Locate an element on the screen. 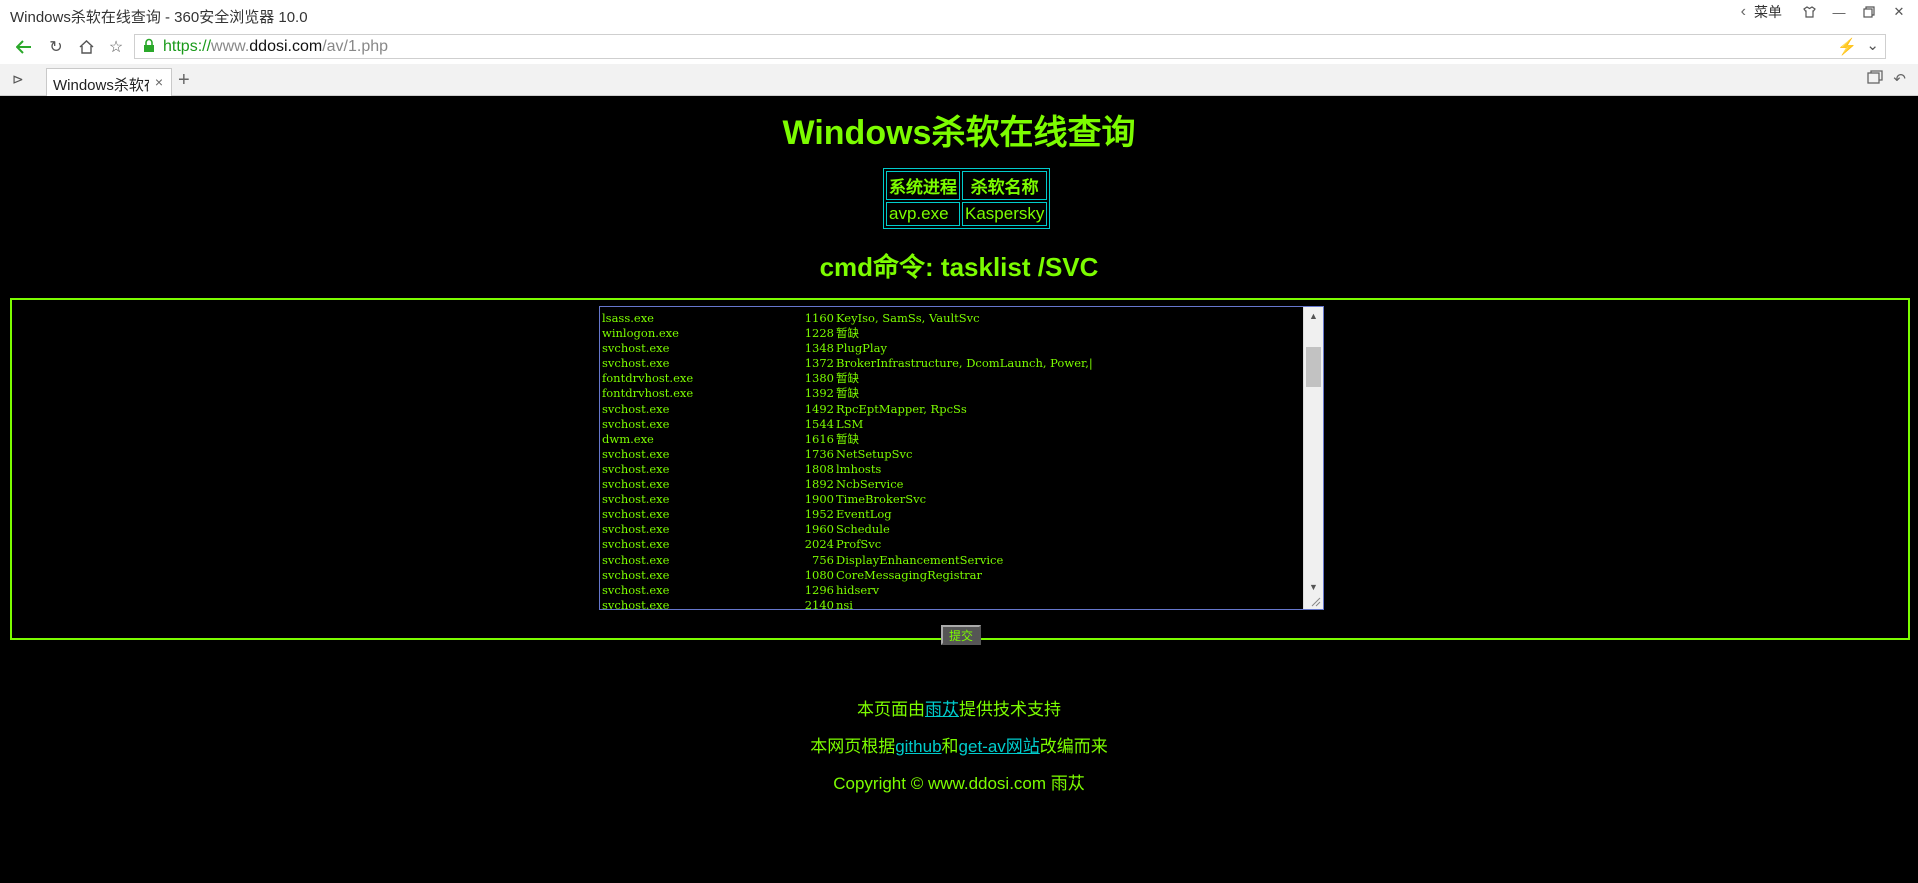 The image size is (1918, 883). process-services: TimeBrokerSvc is located at coordinates (881, 499).